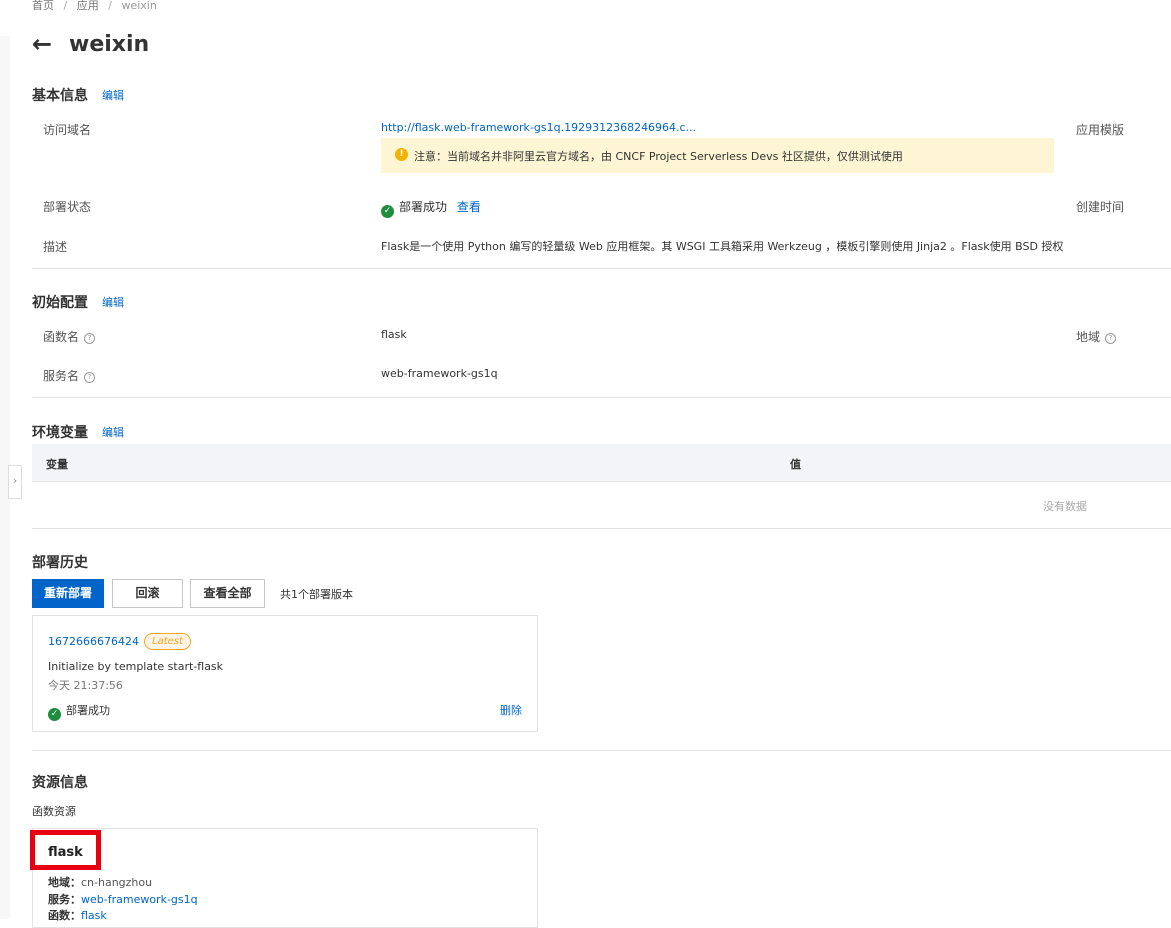 The image size is (1171, 928). I want to click on sidebar-toggle-icon: ›, so click(15, 480).